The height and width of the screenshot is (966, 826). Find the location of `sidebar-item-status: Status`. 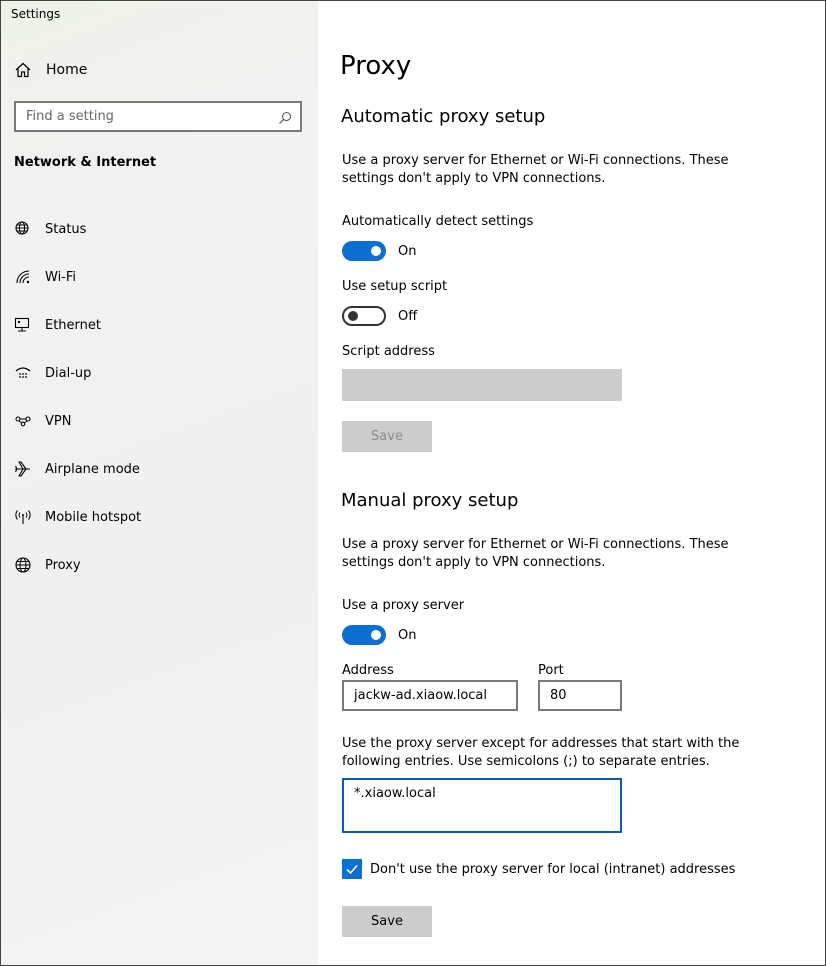

sidebar-item-status: Status is located at coordinates (159, 229).